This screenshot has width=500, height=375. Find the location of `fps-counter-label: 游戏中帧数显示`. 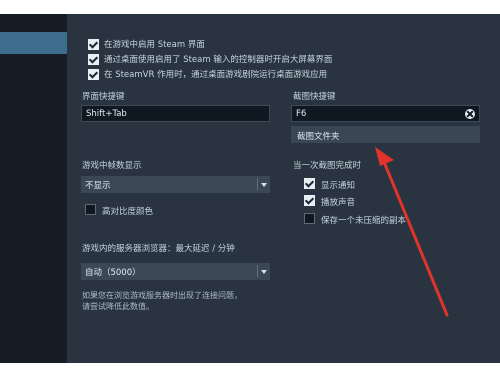

fps-counter-label: 游戏中帧数显示 is located at coordinates (112, 166).